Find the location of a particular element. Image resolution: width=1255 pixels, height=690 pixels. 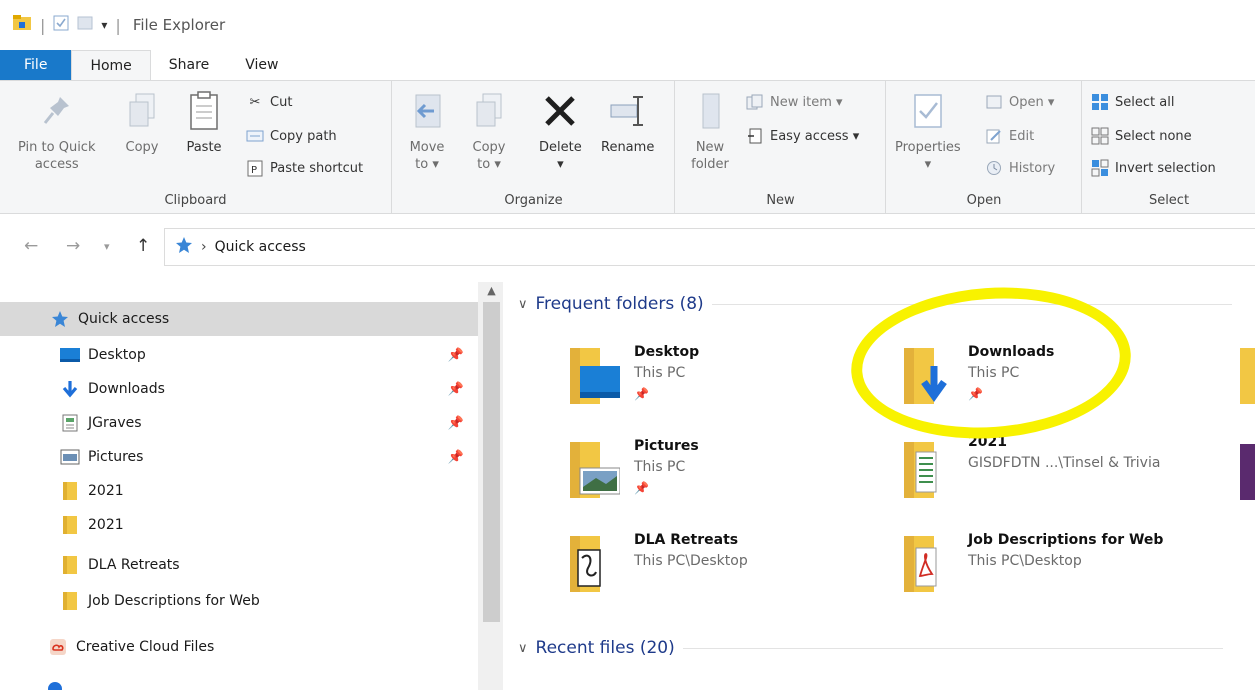

tab-view: View is located at coordinates (261, 65).